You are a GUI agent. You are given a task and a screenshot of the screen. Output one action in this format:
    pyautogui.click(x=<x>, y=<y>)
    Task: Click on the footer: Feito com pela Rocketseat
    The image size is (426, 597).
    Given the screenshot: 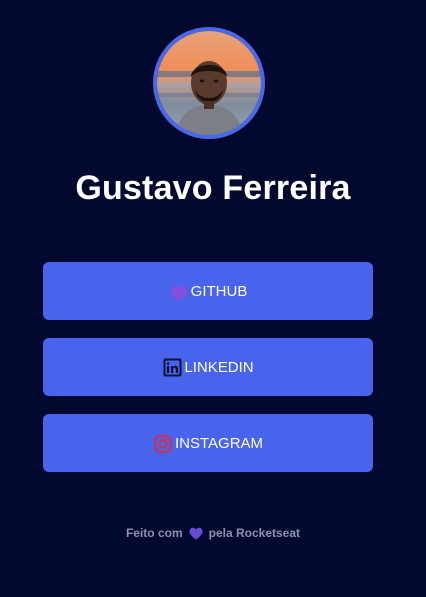 What is the action you would take?
    pyautogui.click(x=213, y=533)
    